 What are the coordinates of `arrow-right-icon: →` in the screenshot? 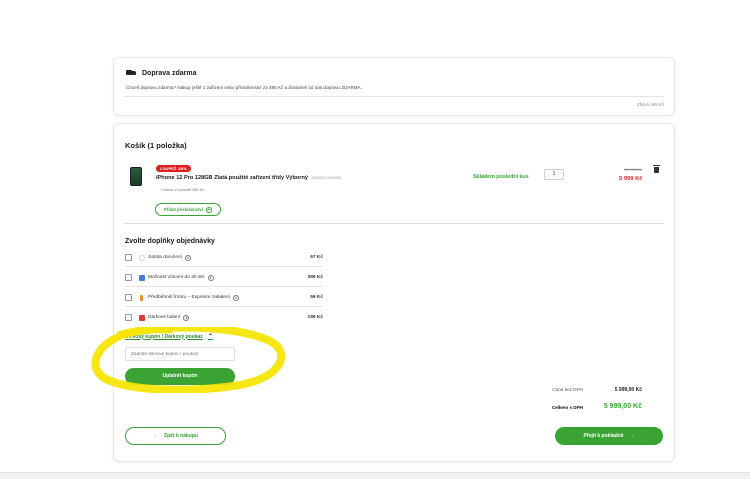 It's located at (632, 436).